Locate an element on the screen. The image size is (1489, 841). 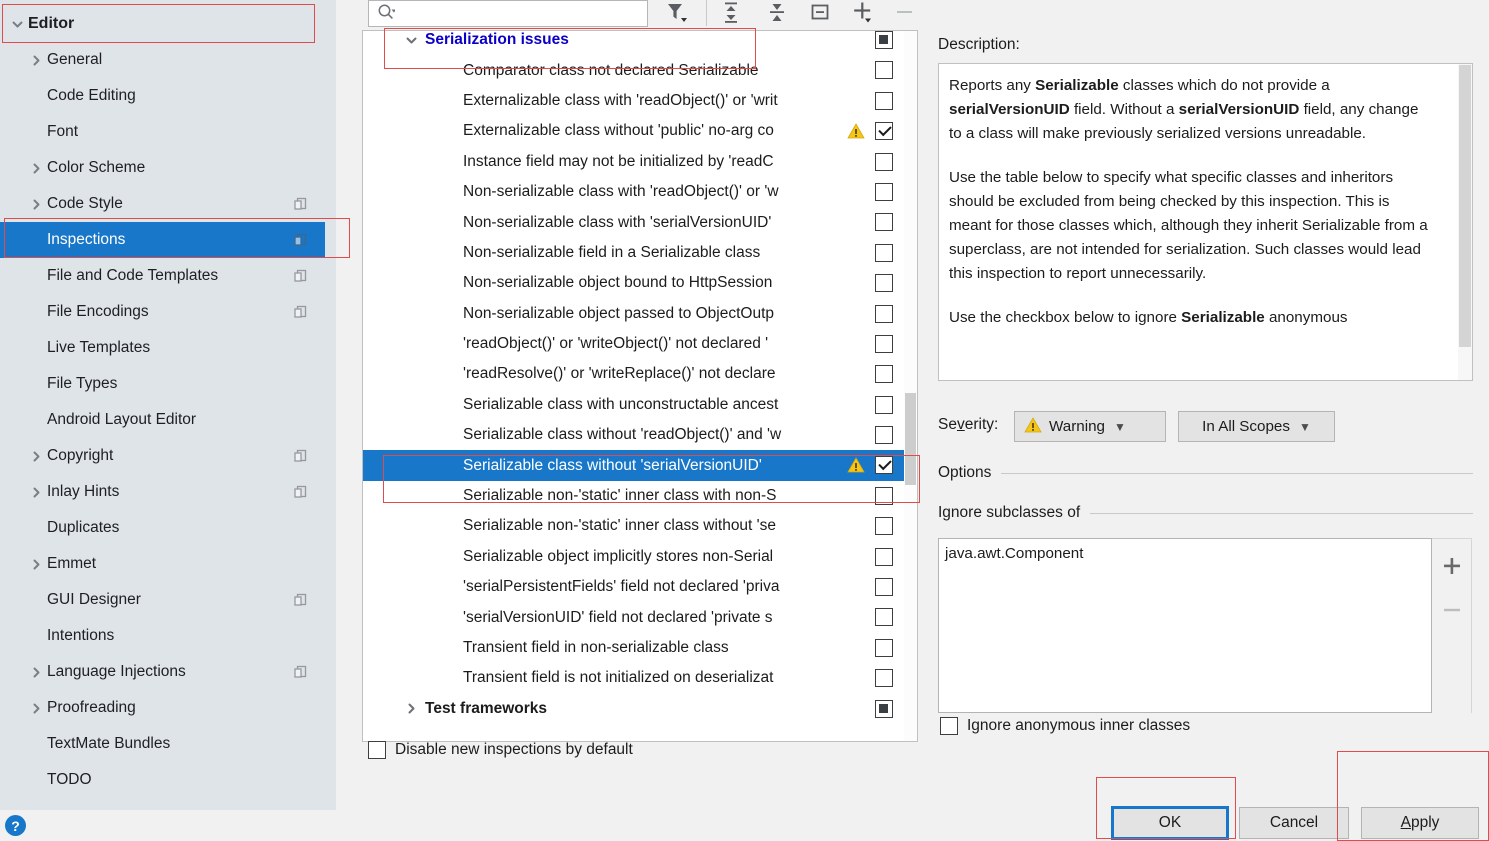
sidebar-item-font: Font is located at coordinates (162, 132).